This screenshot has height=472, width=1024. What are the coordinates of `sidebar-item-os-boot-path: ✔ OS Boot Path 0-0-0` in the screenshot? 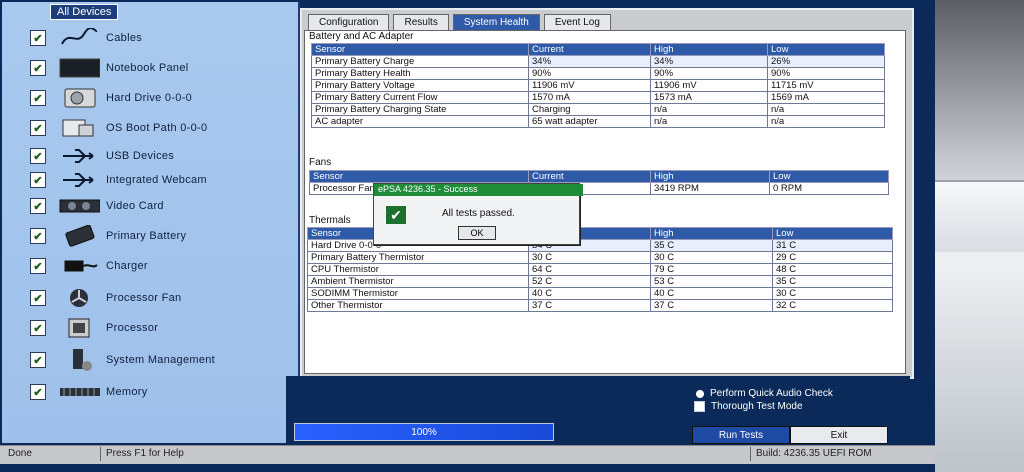 It's located at (150, 128).